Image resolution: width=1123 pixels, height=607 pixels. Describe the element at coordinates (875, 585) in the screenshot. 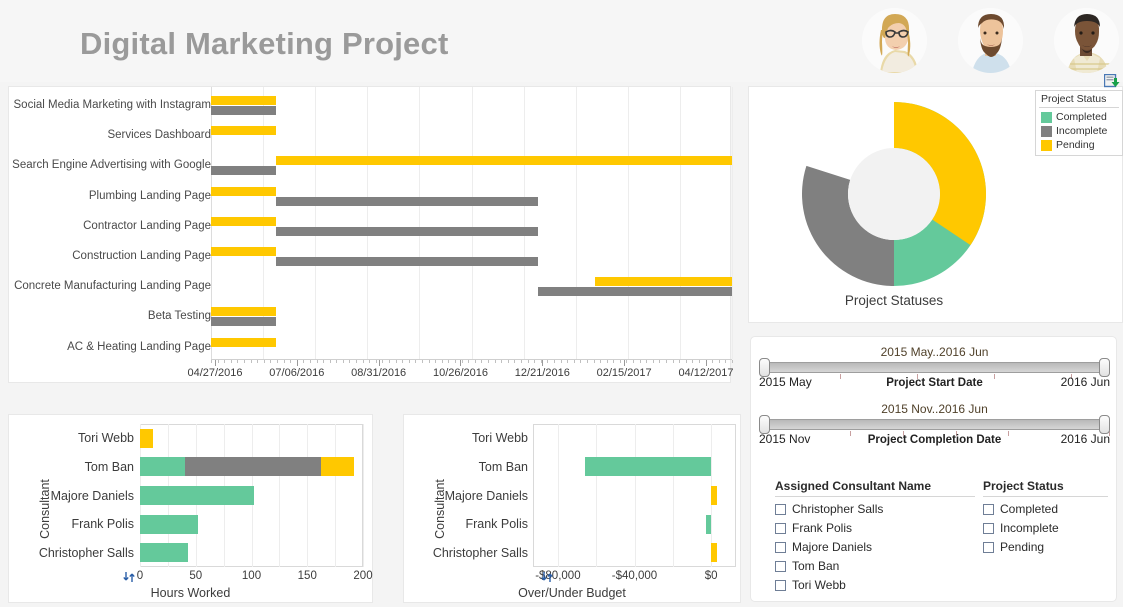

I see `filter-checkbox-row: Tori Webb` at that location.